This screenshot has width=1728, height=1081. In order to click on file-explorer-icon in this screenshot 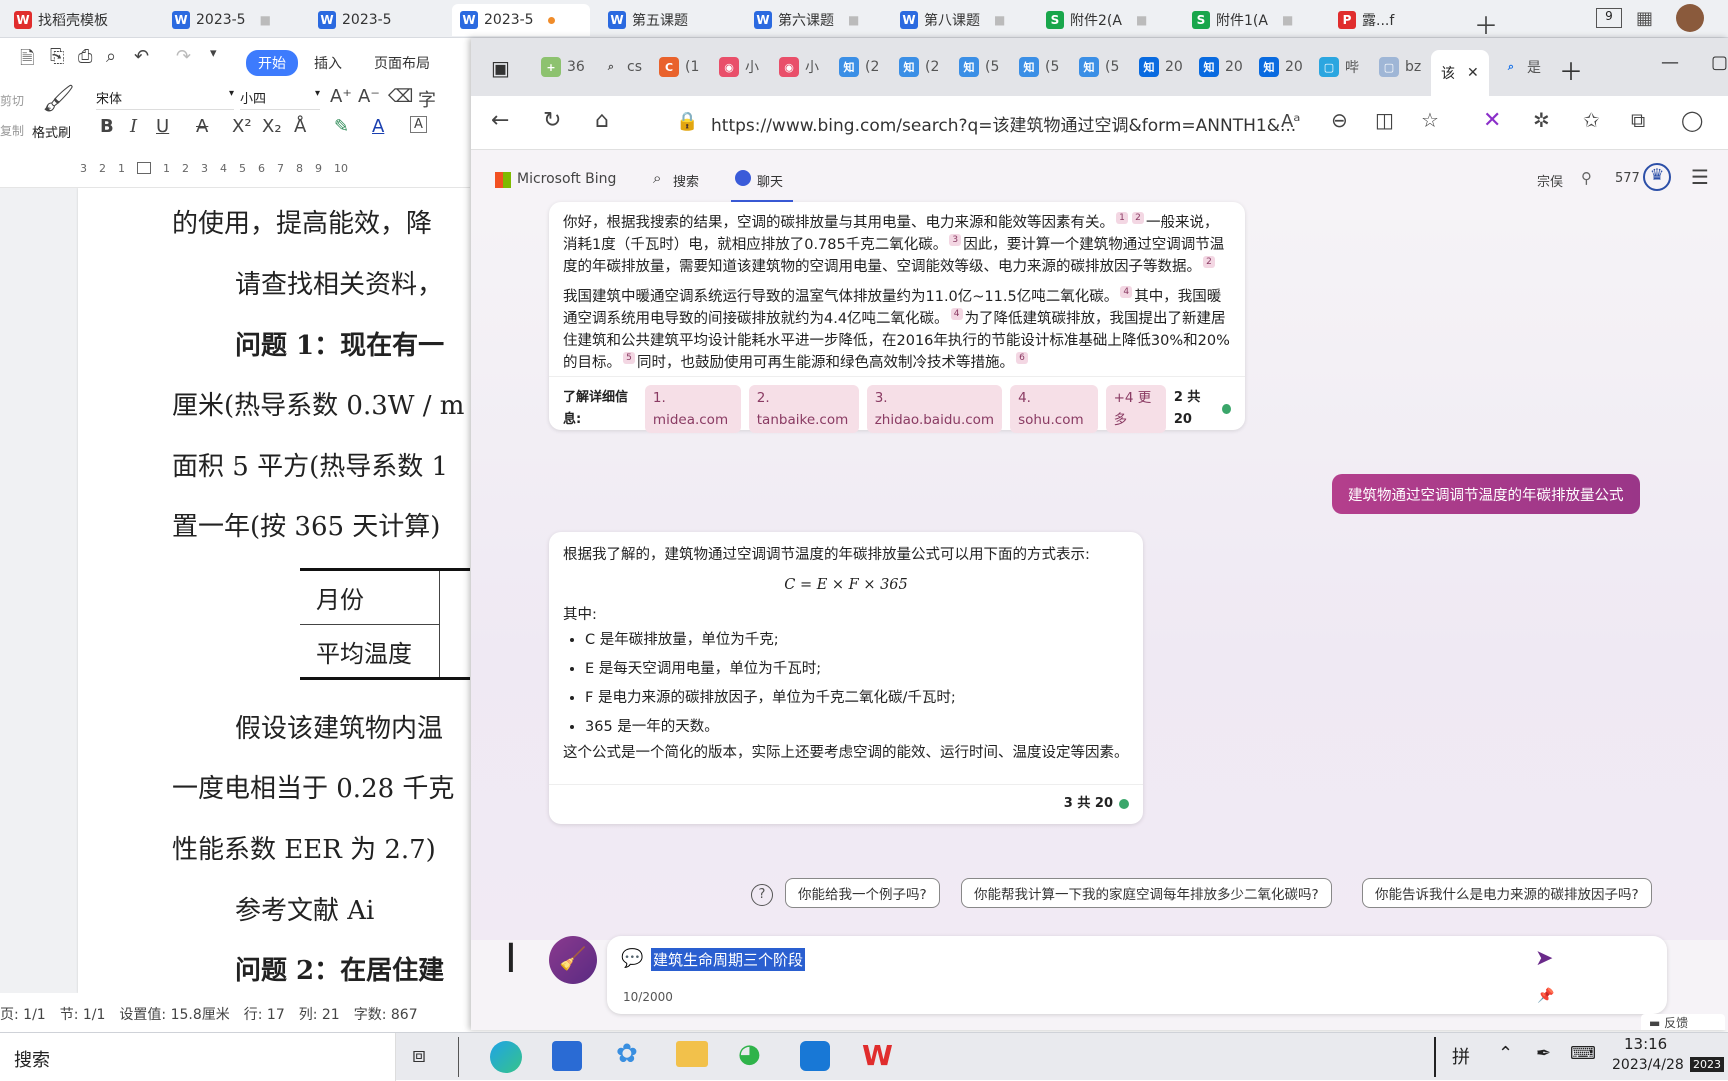, I will do `click(692, 1054)`.